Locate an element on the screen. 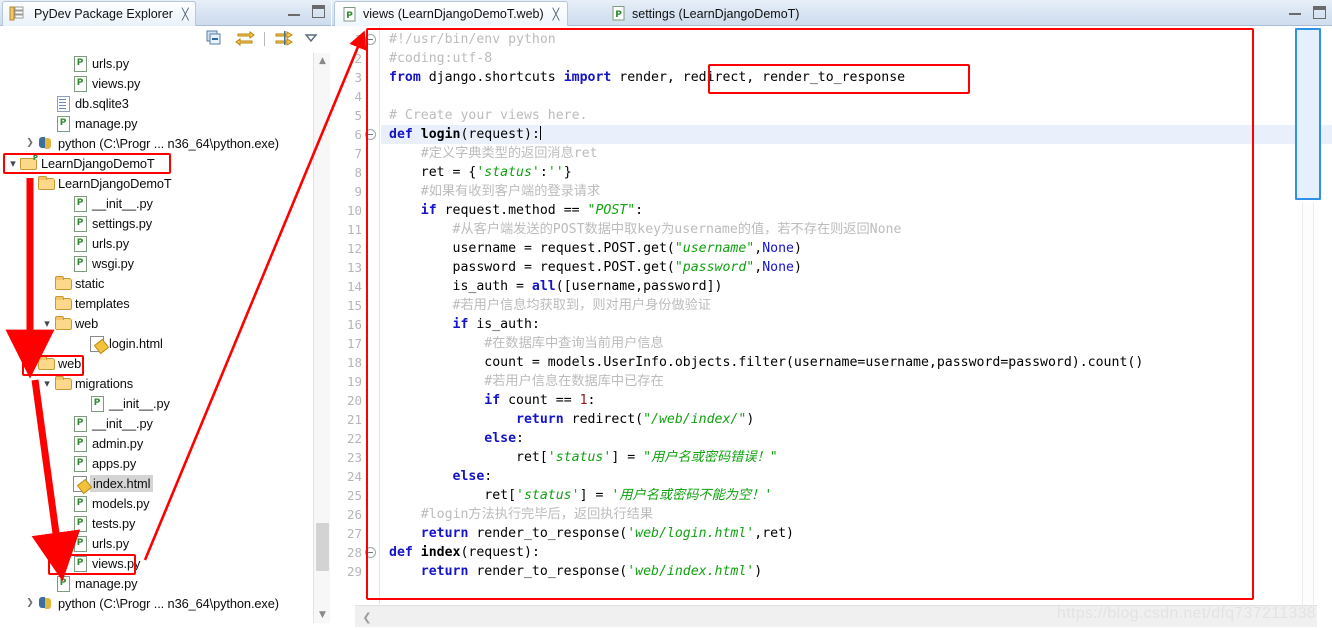  tree-item-templates: templates is located at coordinates (156, 303).